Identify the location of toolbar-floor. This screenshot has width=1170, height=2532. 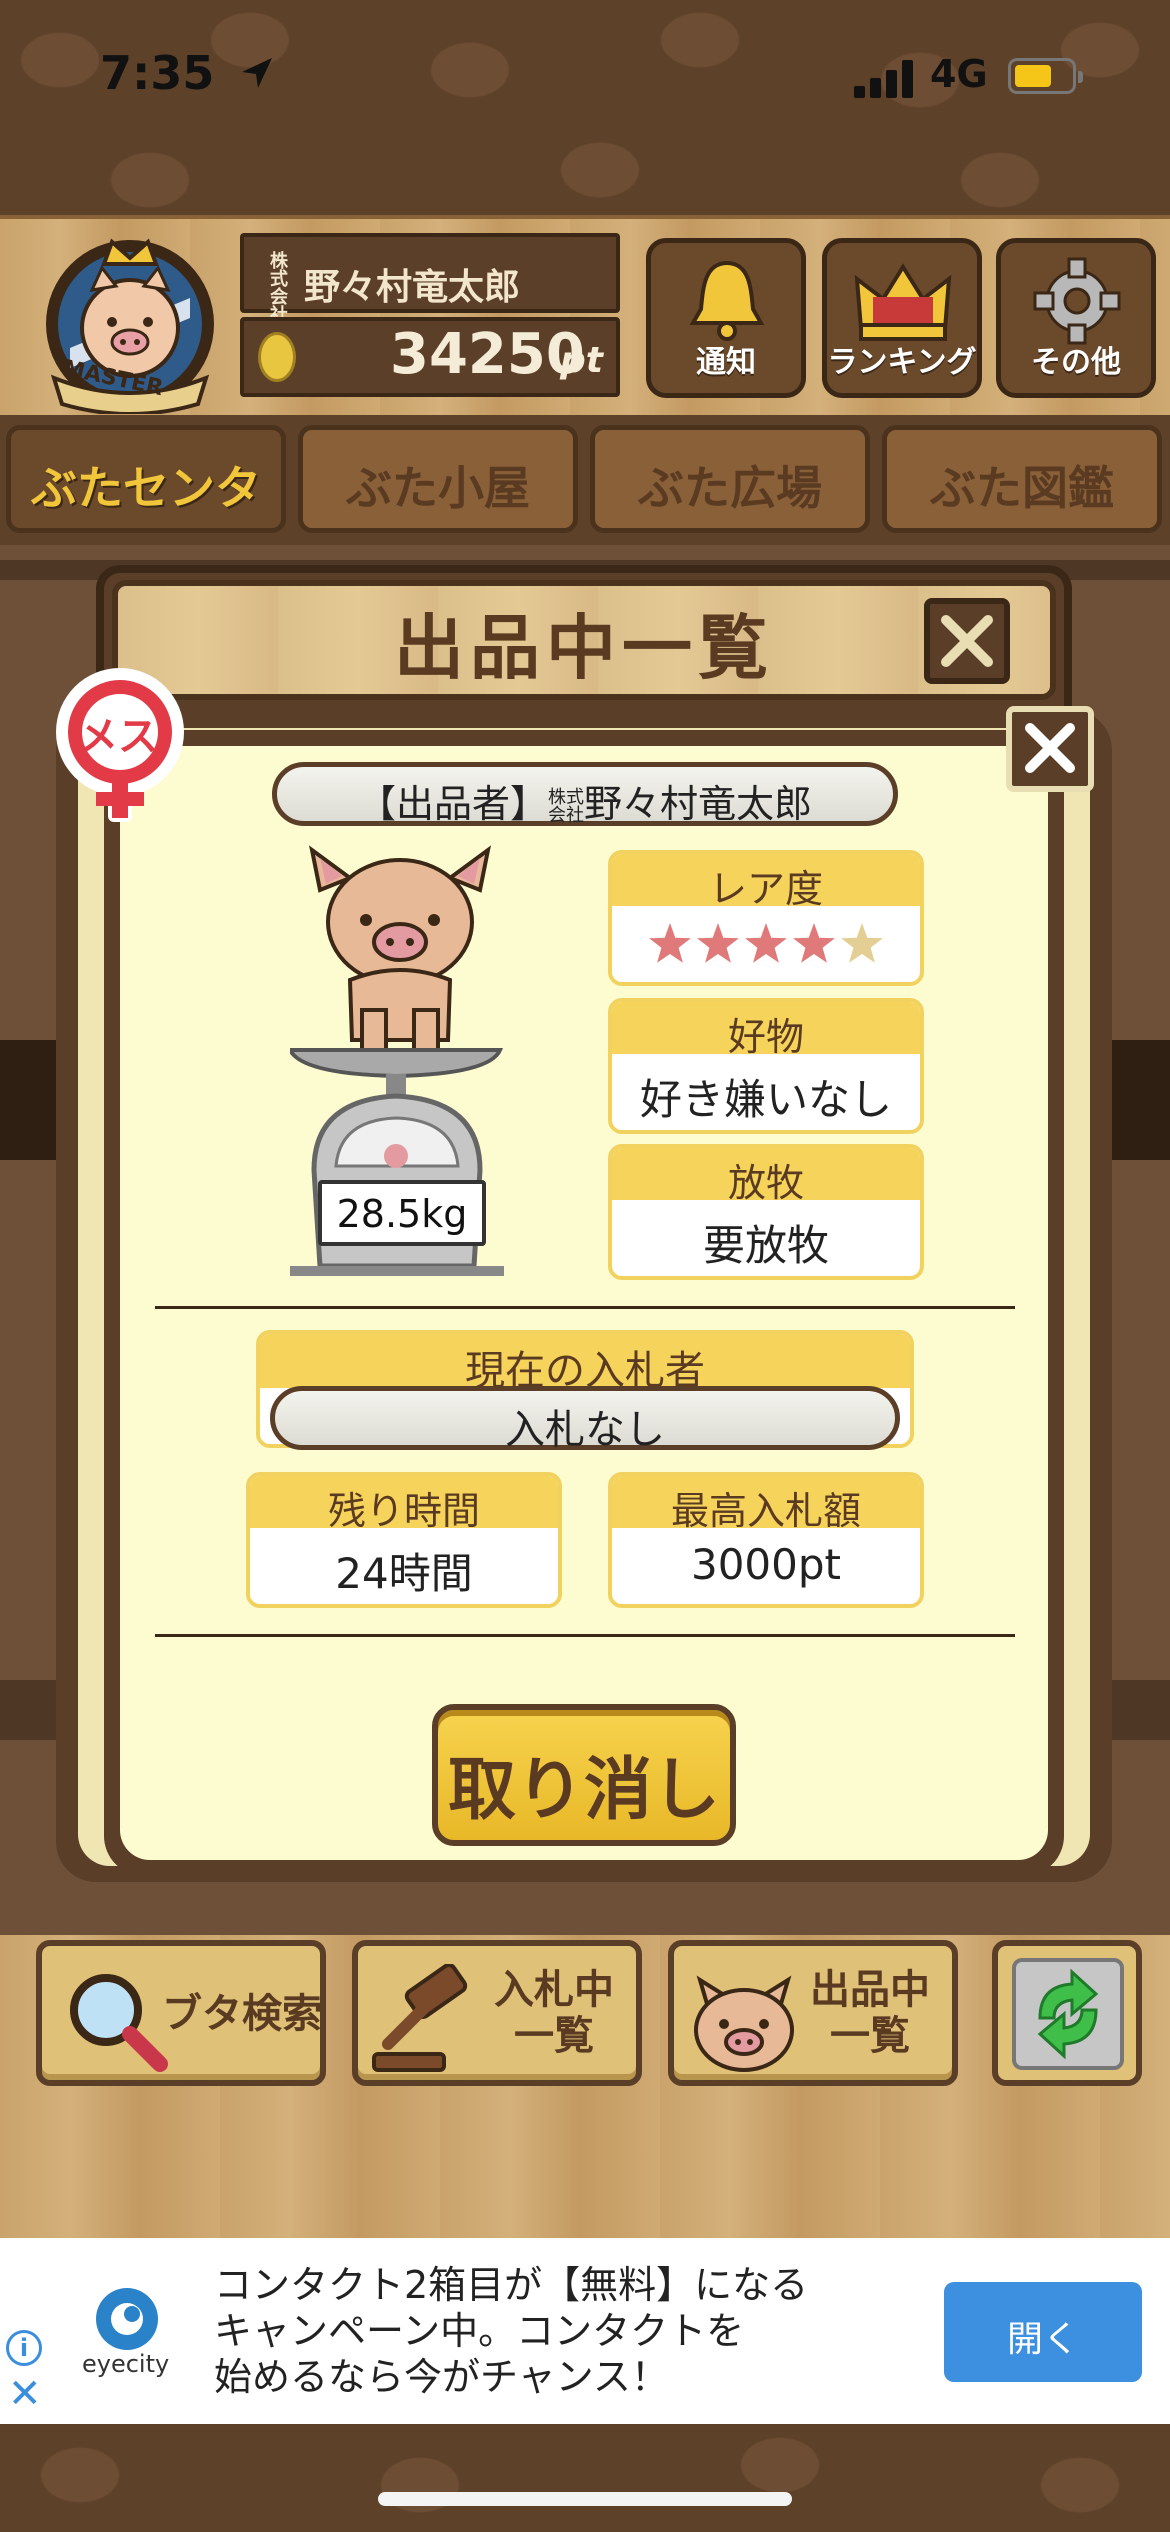
(585, 2165).